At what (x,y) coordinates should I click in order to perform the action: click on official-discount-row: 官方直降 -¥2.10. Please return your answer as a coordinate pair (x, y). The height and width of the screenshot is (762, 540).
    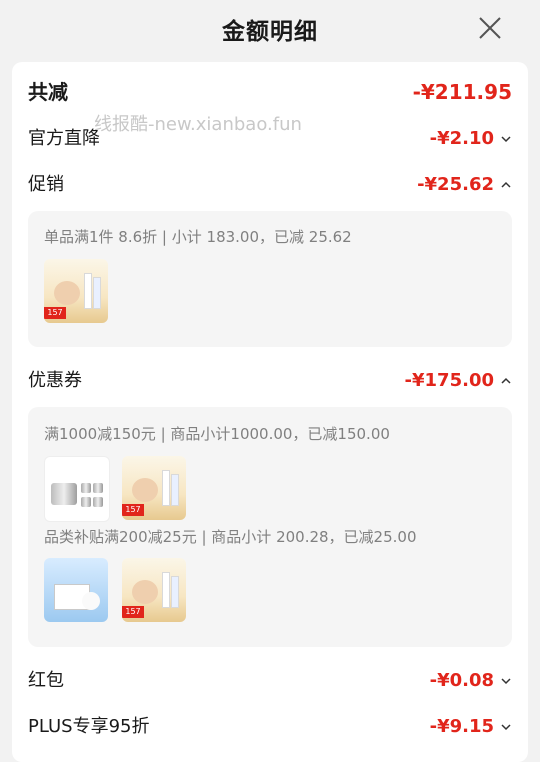
    Looking at the image, I should click on (270, 139).